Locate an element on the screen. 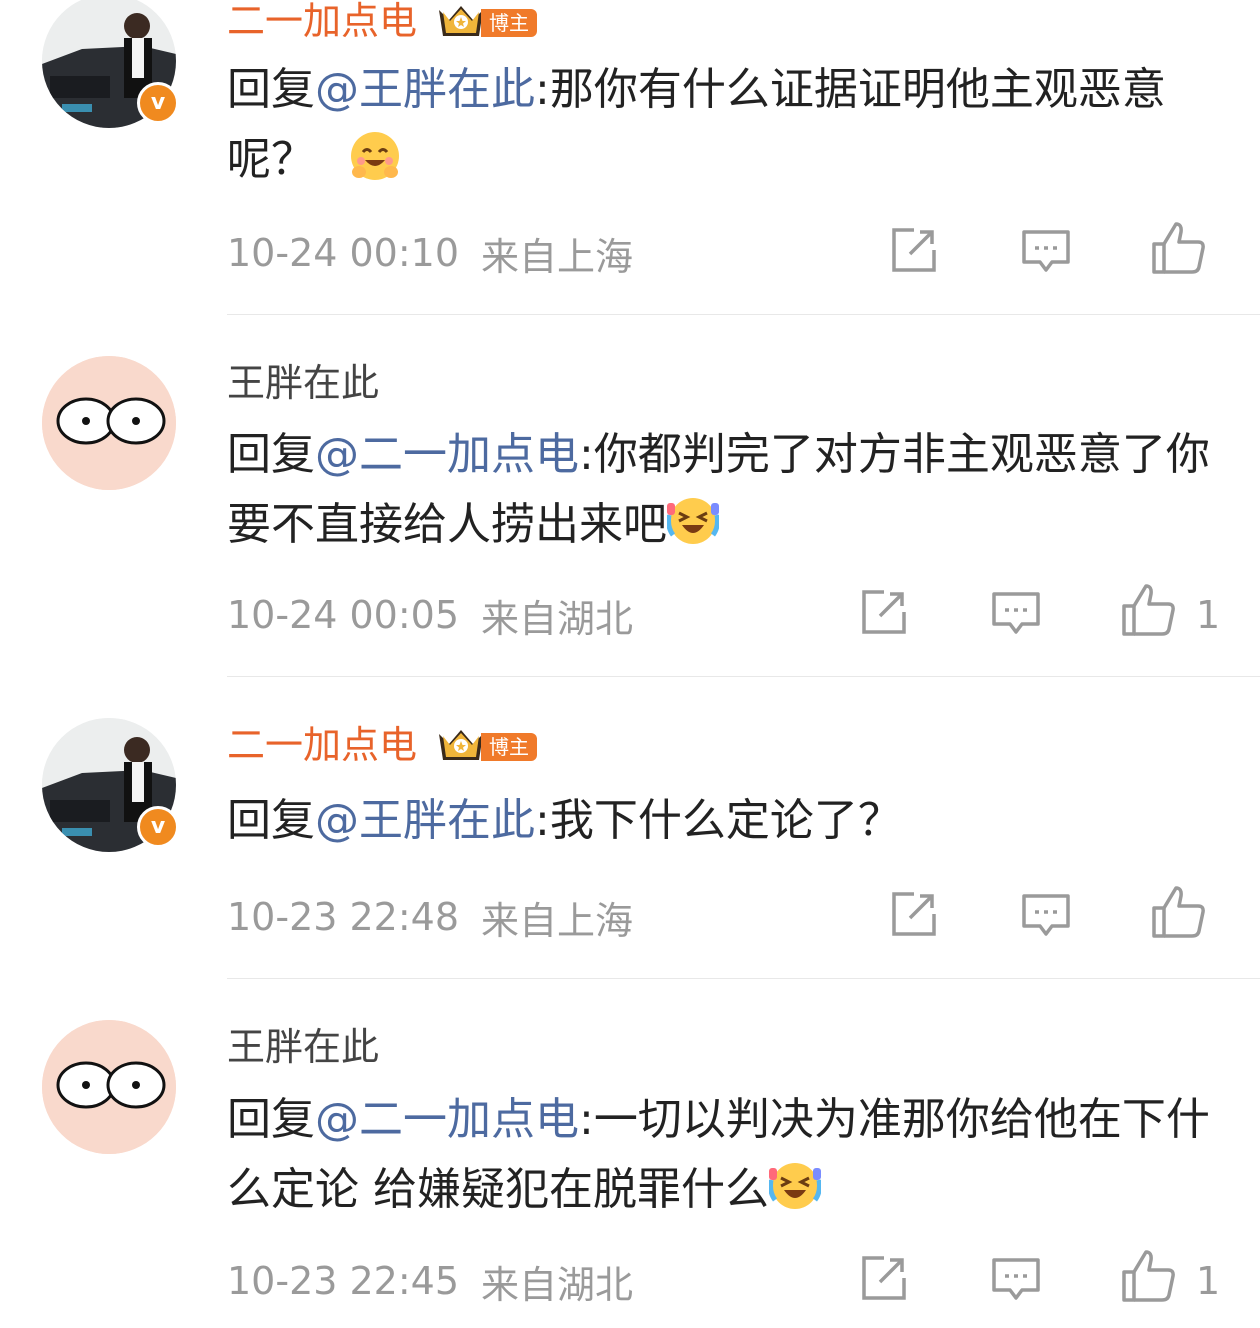  comment-time: 10-24 00:05 is located at coordinates (343, 615).